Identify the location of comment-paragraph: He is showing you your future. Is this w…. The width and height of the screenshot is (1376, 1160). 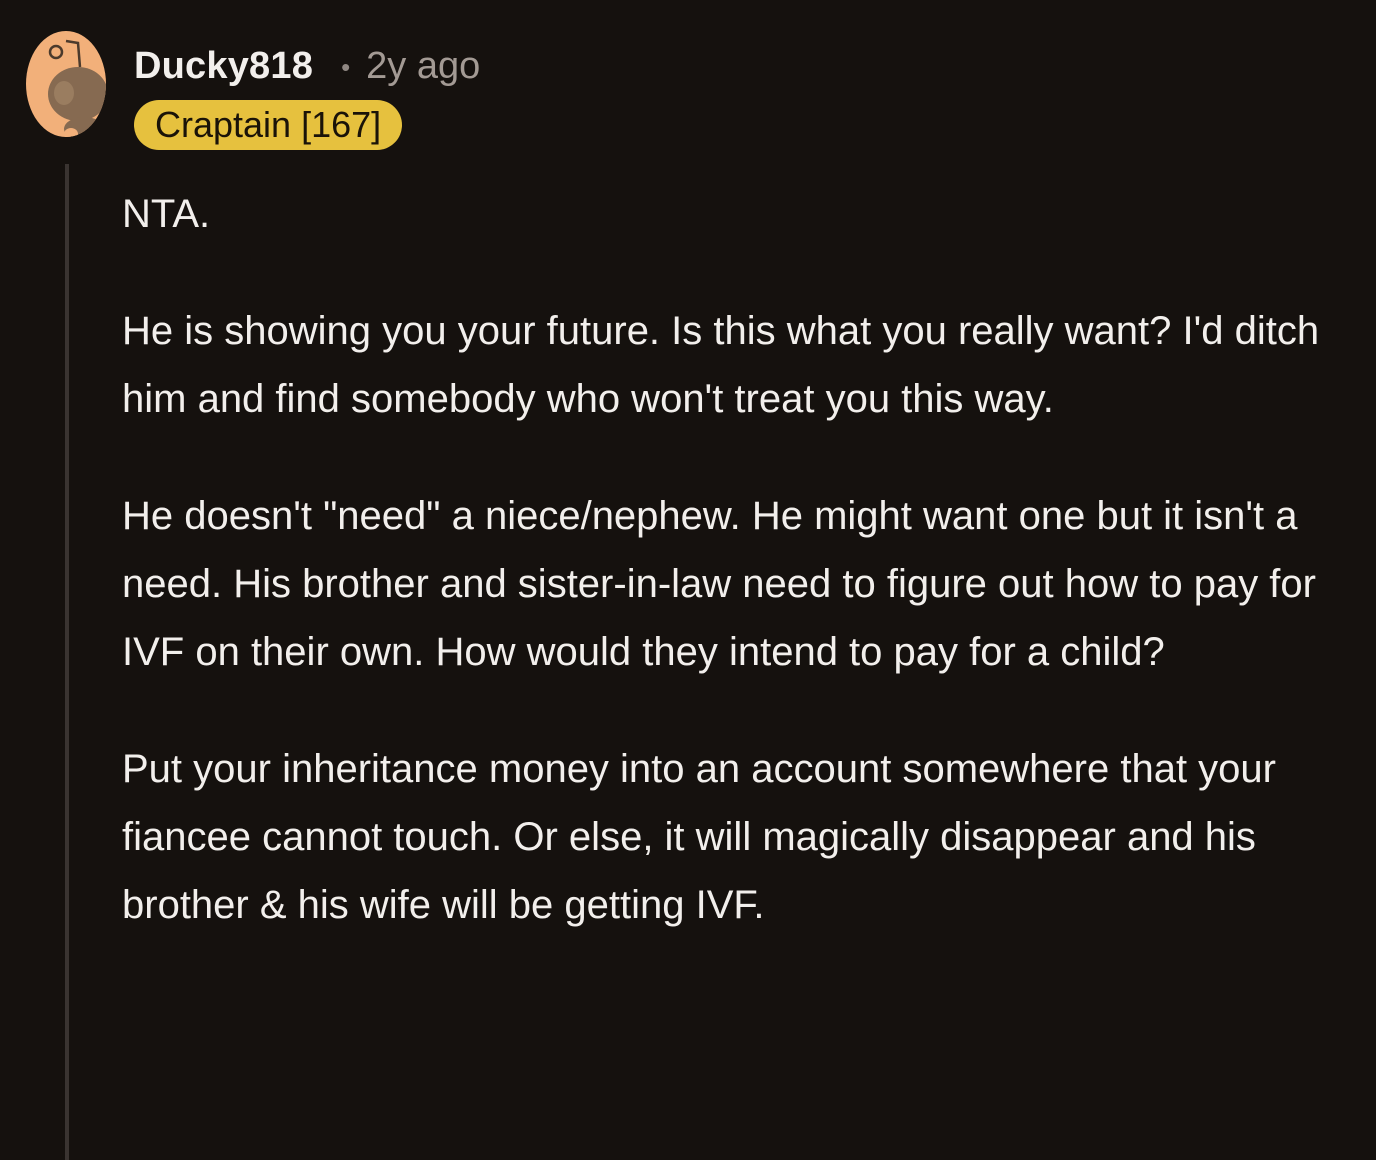
(721, 365).